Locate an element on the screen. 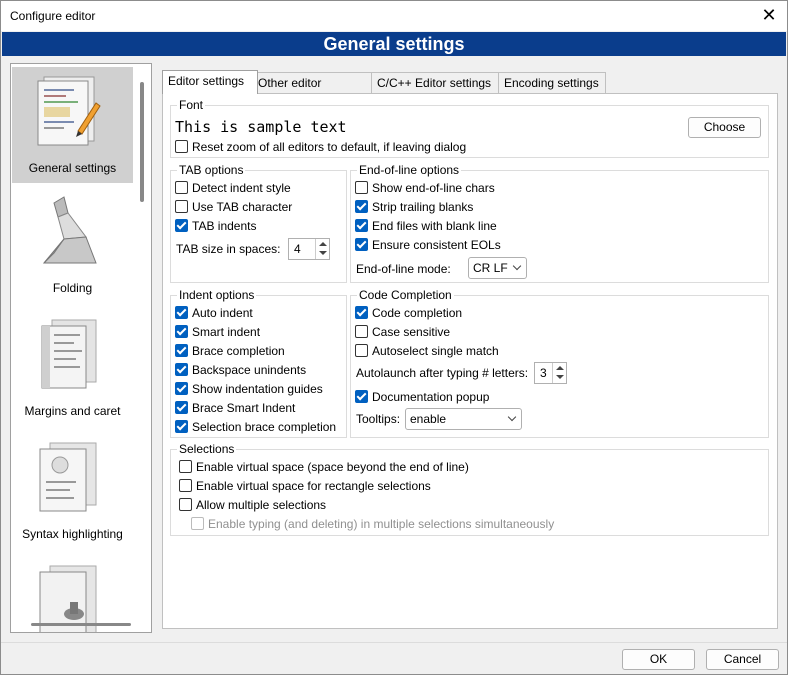  end-files-blank-line-checkbox: End files with blank line is located at coordinates (426, 226).